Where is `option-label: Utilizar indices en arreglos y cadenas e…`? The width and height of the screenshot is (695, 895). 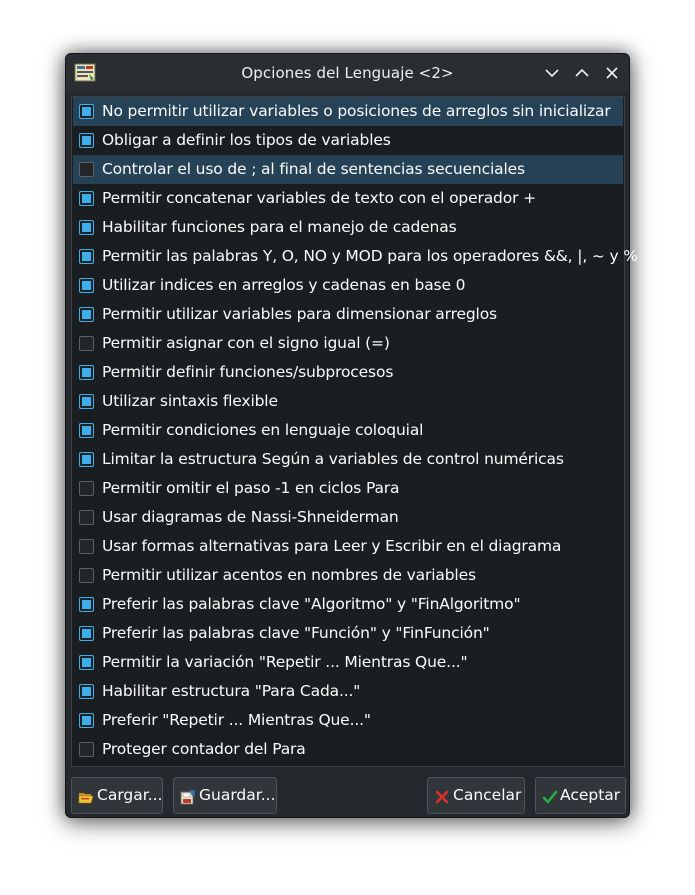
option-label: Utilizar indices en arreglos y cadenas e… is located at coordinates (284, 285).